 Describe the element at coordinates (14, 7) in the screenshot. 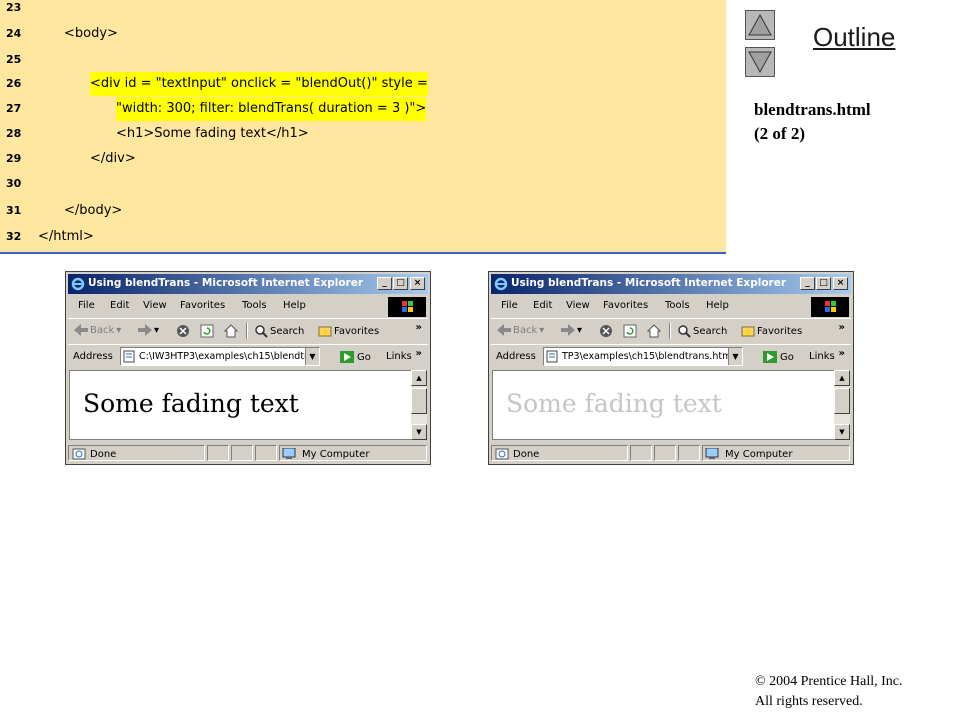

I see `line-number: 23` at that location.